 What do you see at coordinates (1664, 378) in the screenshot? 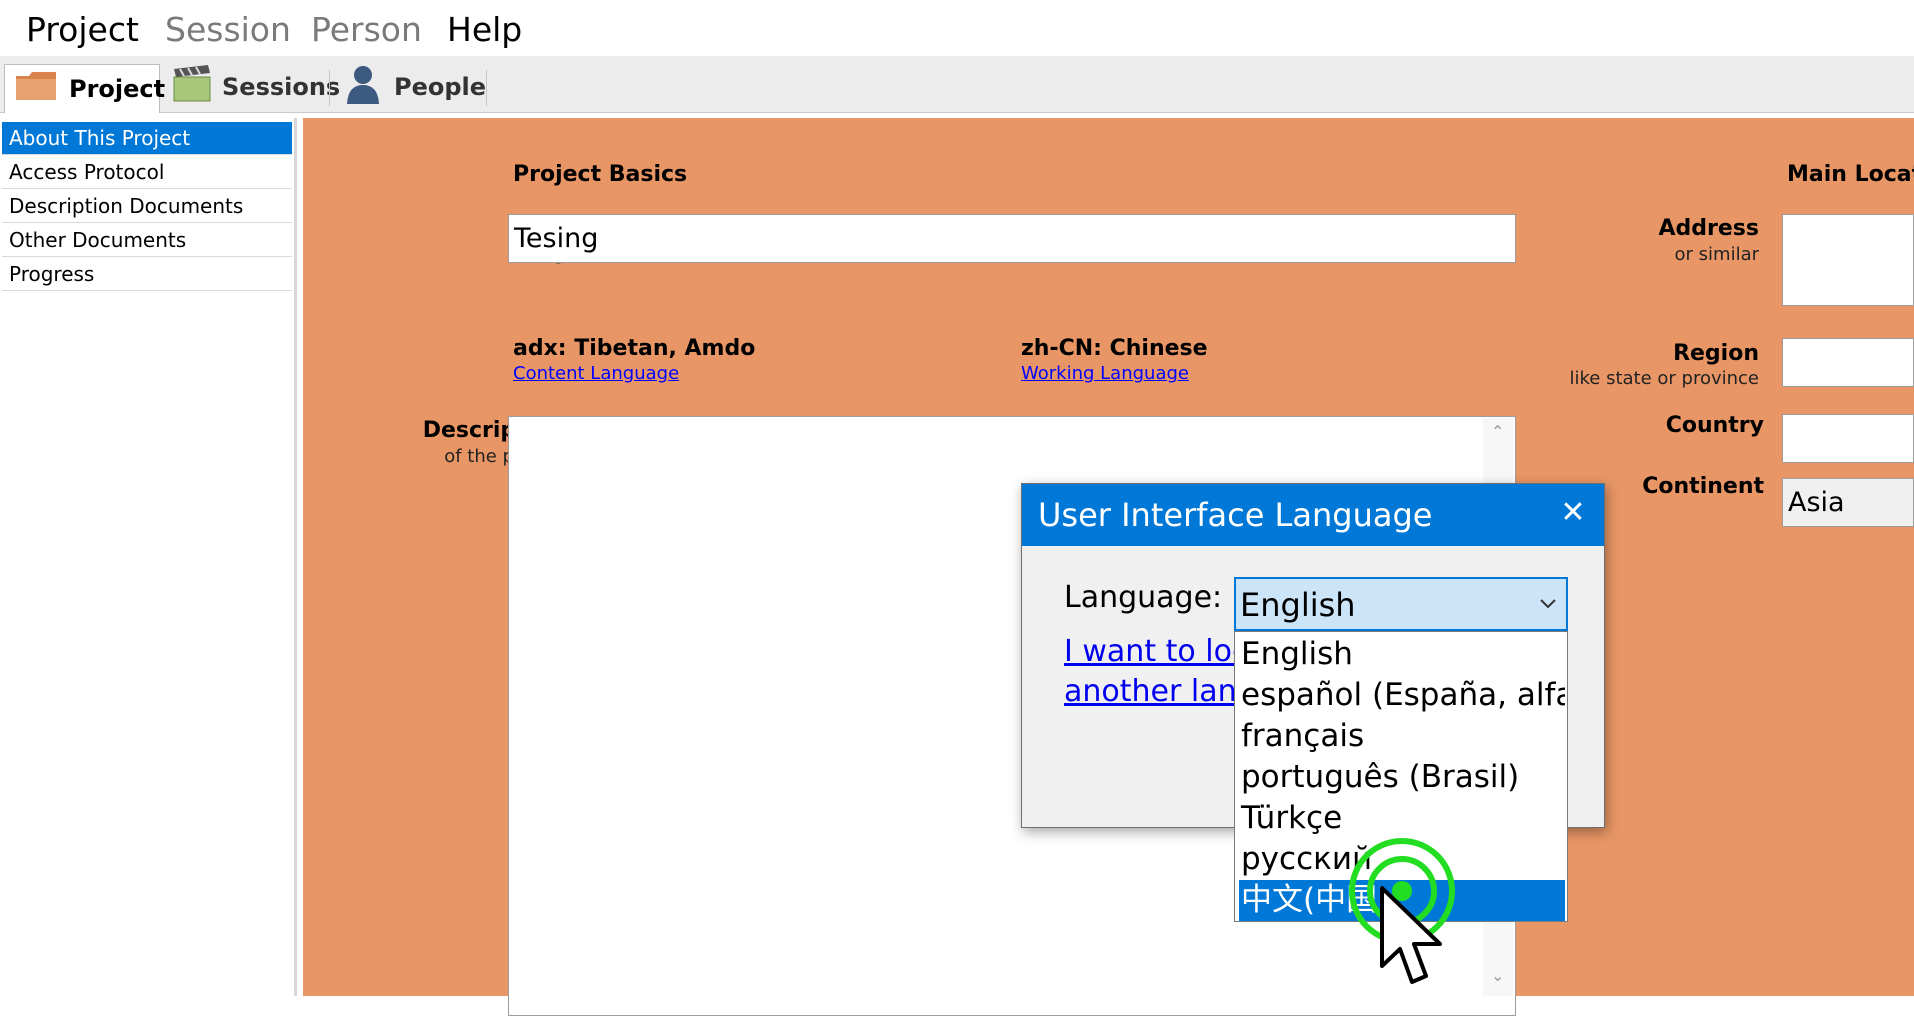
I see `region-sublabel: like state or province` at bounding box center [1664, 378].